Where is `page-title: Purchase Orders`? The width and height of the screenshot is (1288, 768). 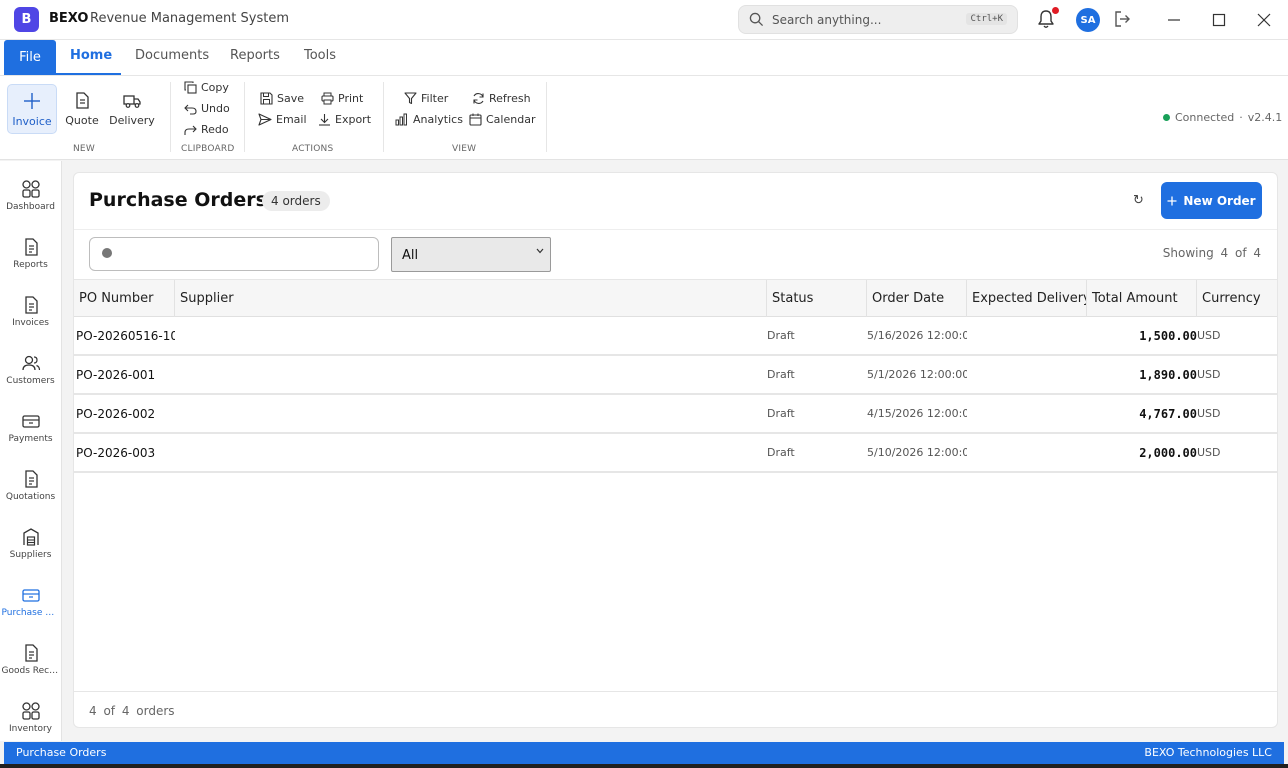 page-title: Purchase Orders is located at coordinates (178, 200).